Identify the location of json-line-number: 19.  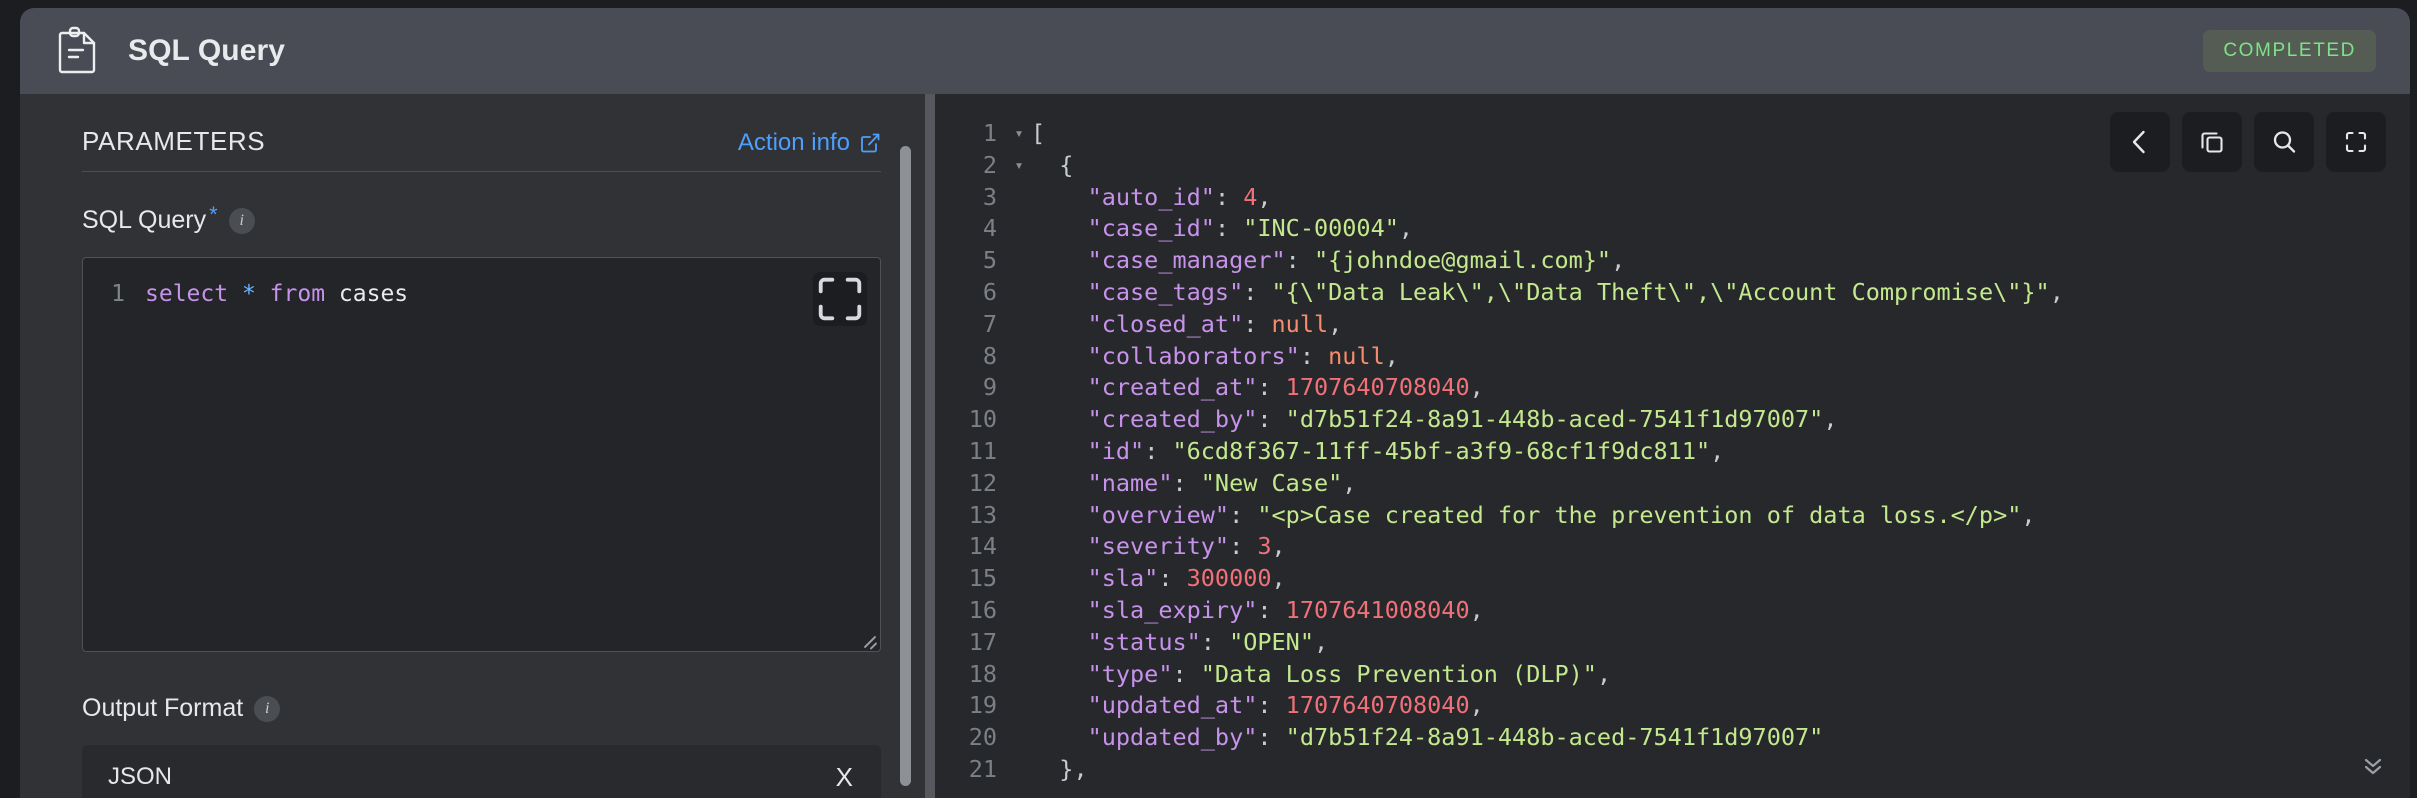
(982, 705).